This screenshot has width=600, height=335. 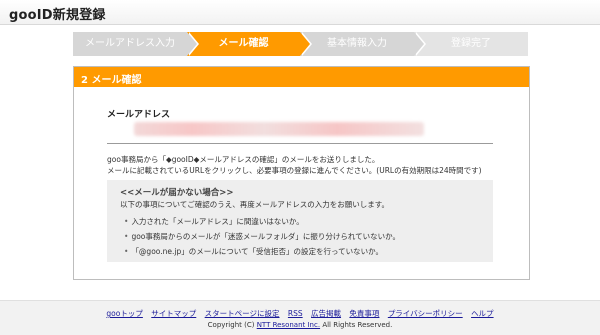 I want to click on footer-link-set-startpage: スタートページに設定, so click(x=242, y=313).